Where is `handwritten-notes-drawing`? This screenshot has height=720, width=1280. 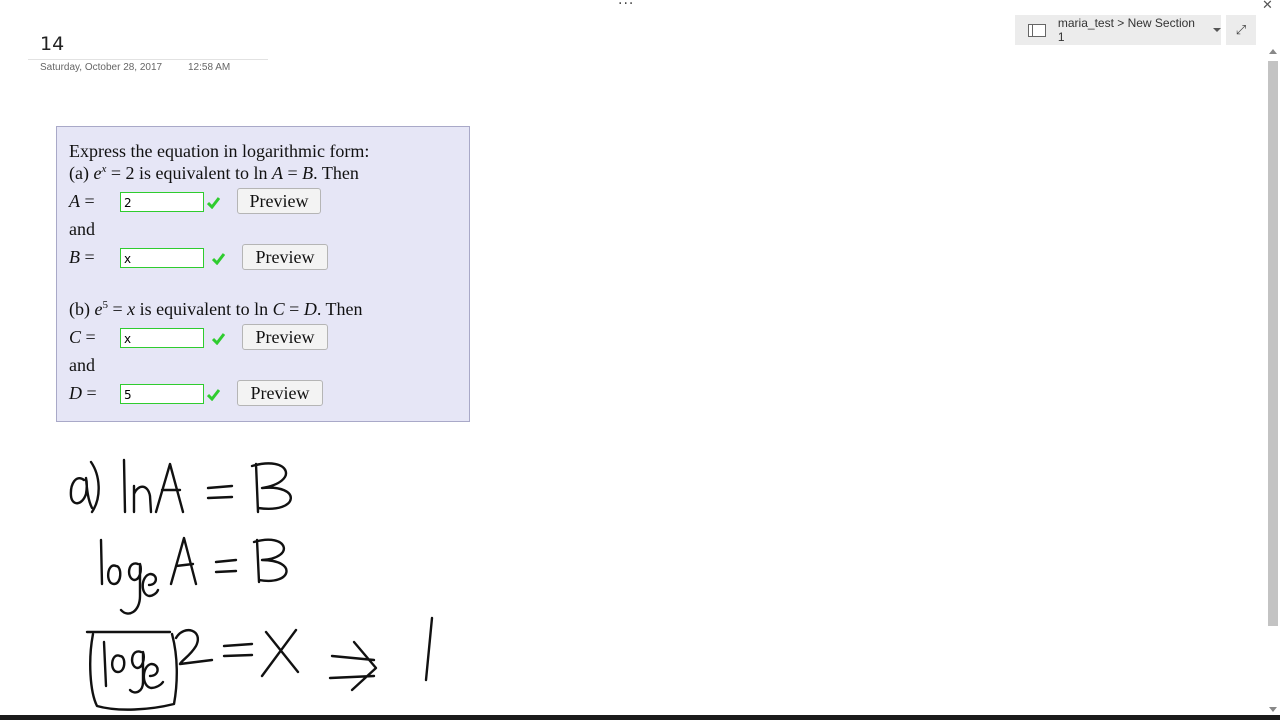 handwritten-notes-drawing is located at coordinates (251, 584).